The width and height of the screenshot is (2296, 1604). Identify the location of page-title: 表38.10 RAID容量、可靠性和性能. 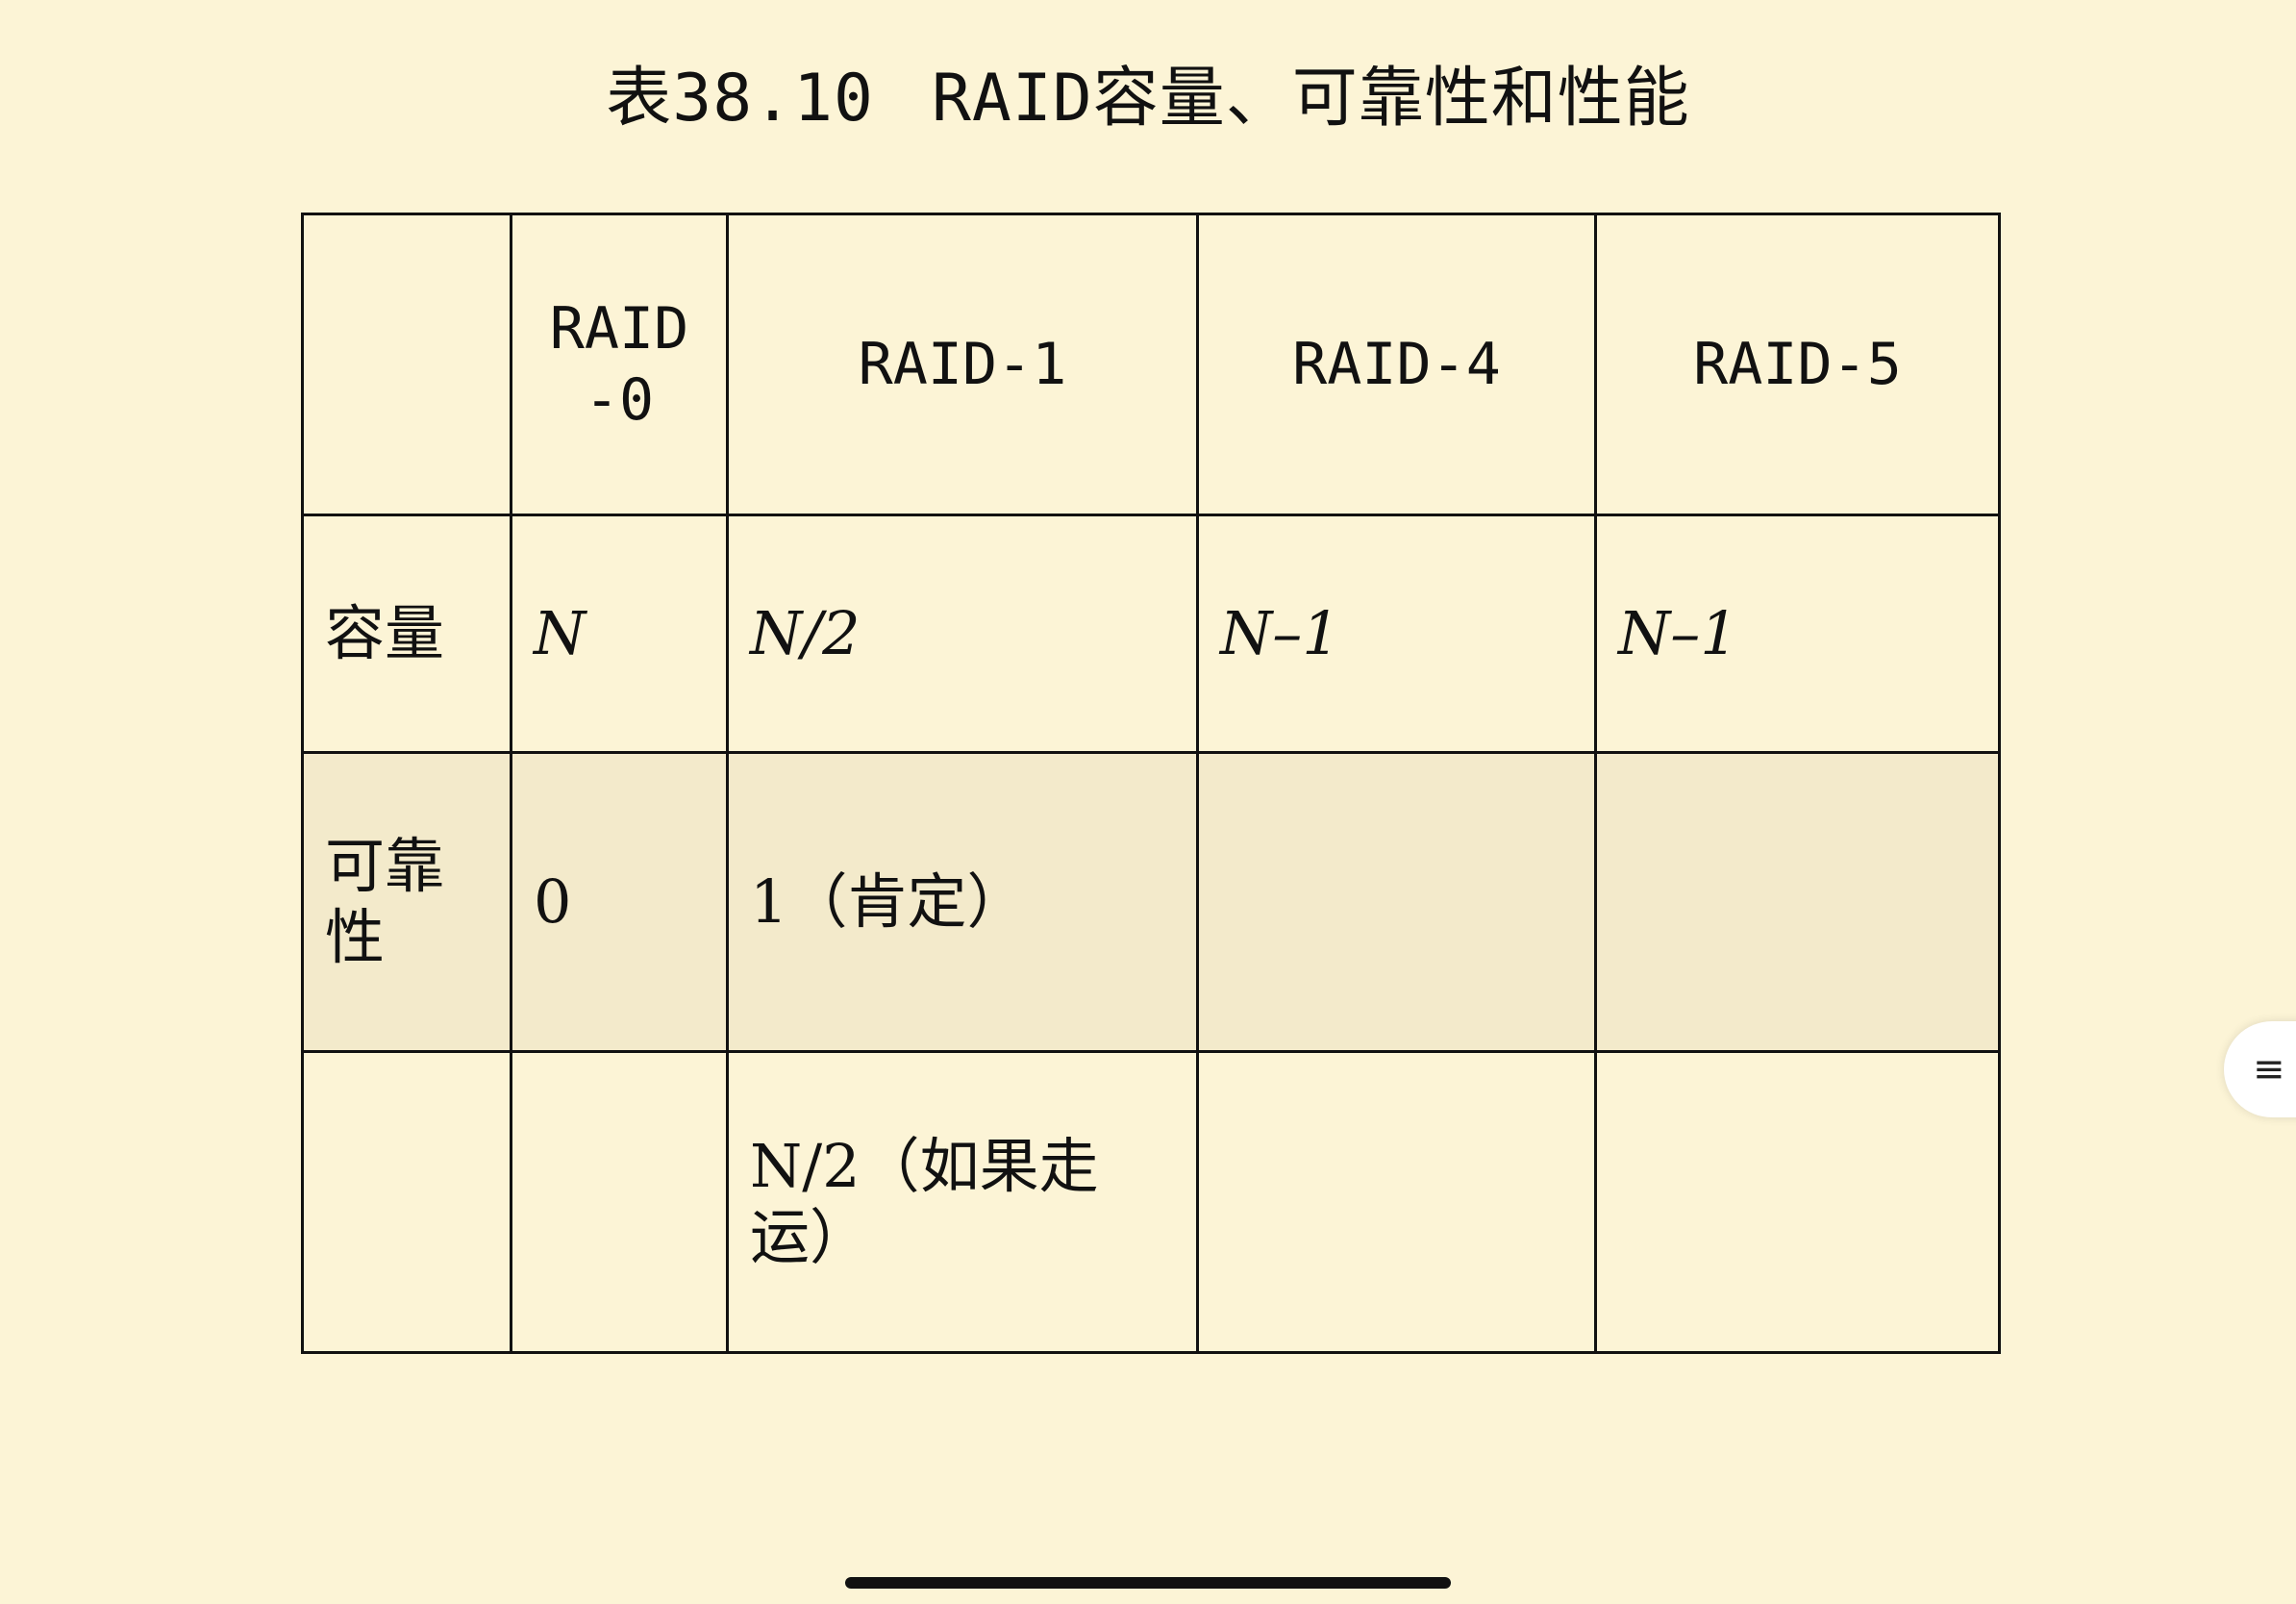
(1148, 99).